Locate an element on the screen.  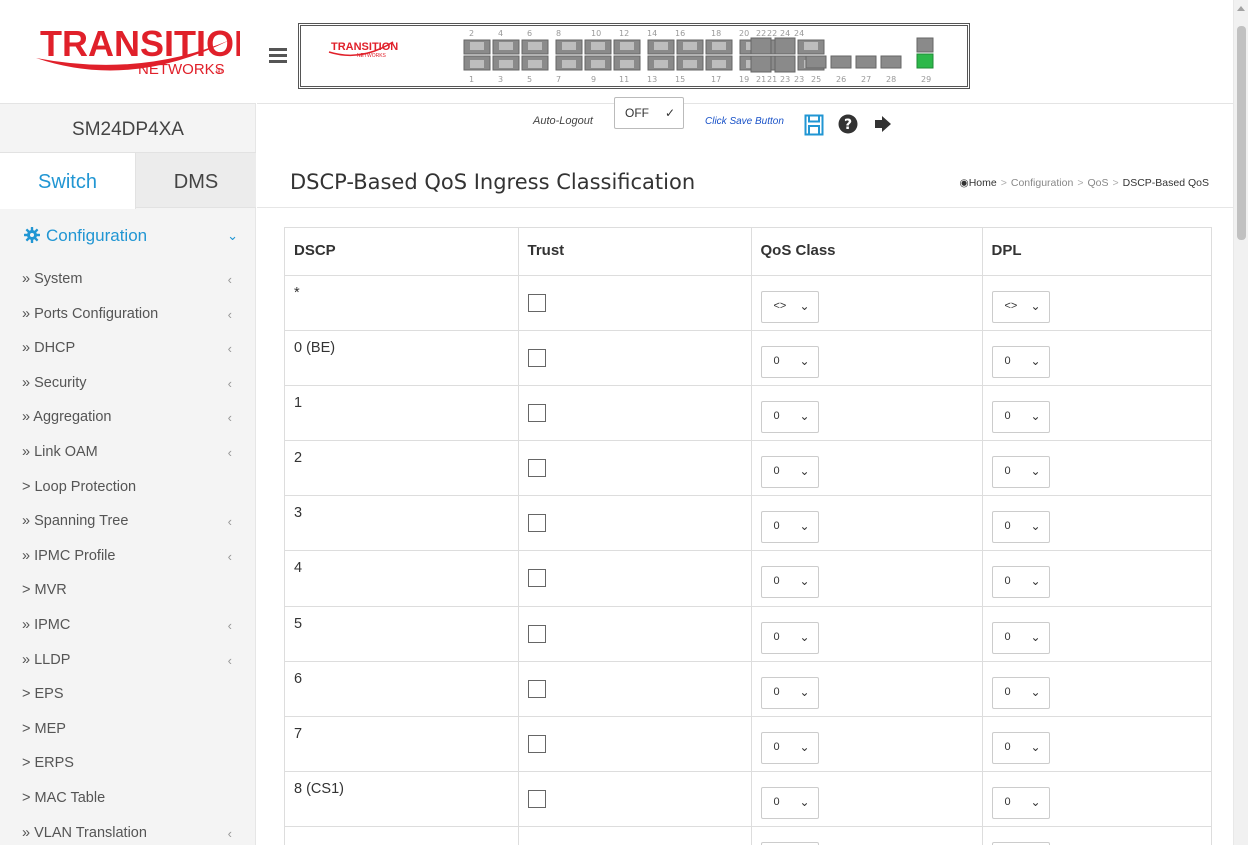
save-hint-link: Click Save Button is located at coordinates (744, 121).